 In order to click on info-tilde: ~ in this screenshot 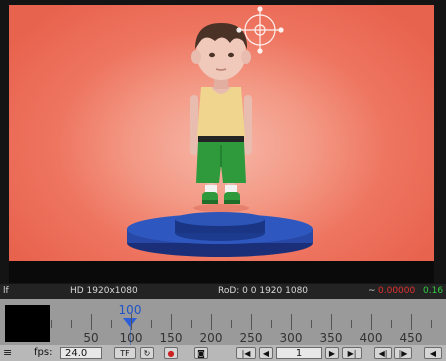, I will do `click(372, 291)`.